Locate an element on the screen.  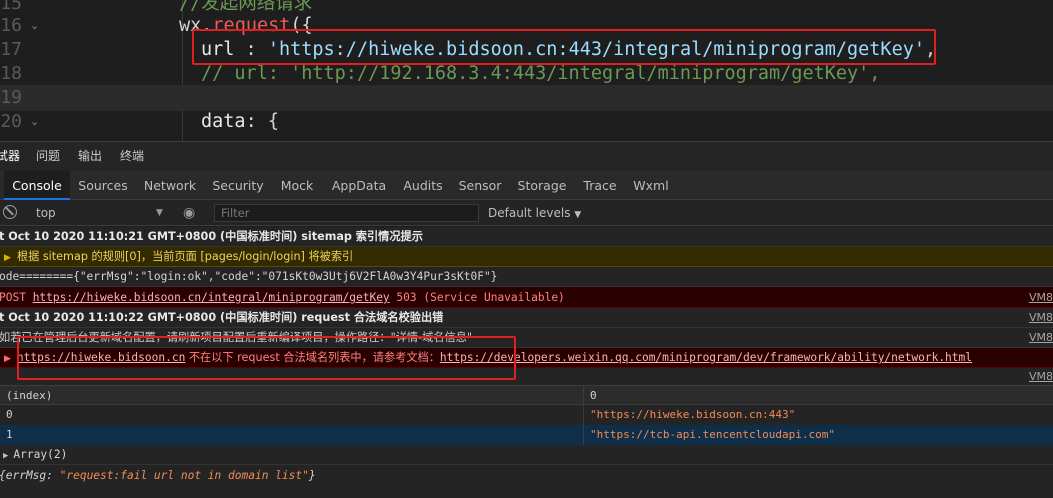
clear-console-icon is located at coordinates (10, 212).